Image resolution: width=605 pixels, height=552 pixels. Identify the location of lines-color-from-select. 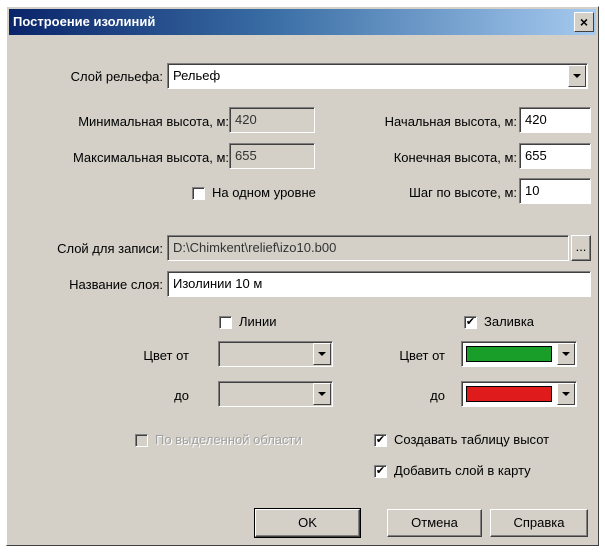
(275, 354).